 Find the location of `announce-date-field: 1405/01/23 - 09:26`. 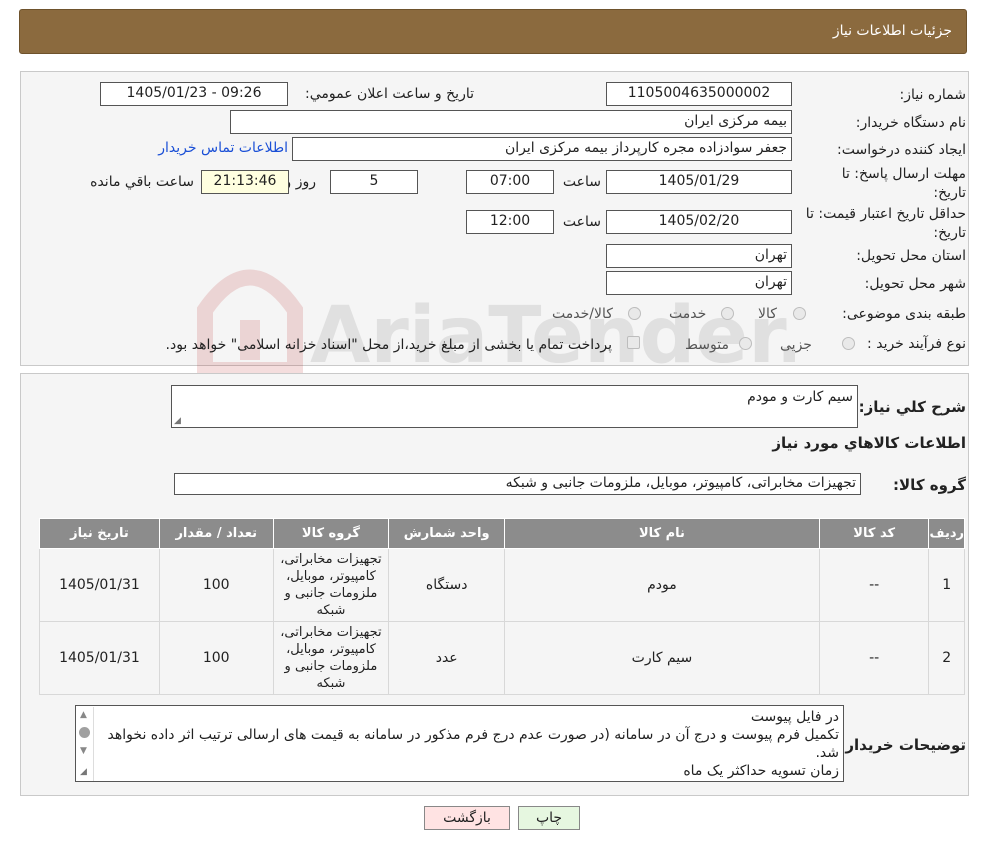

announce-date-field: 1405/01/23 - 09:26 is located at coordinates (194, 94).